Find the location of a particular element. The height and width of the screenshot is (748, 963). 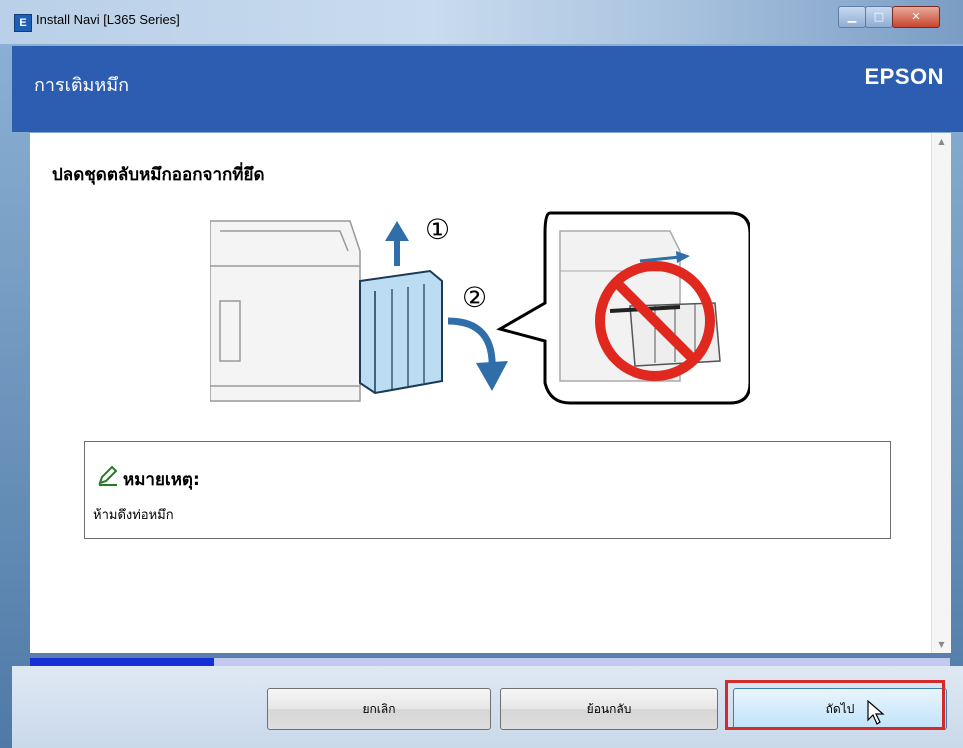

close-button: ✕ is located at coordinates (916, 17).